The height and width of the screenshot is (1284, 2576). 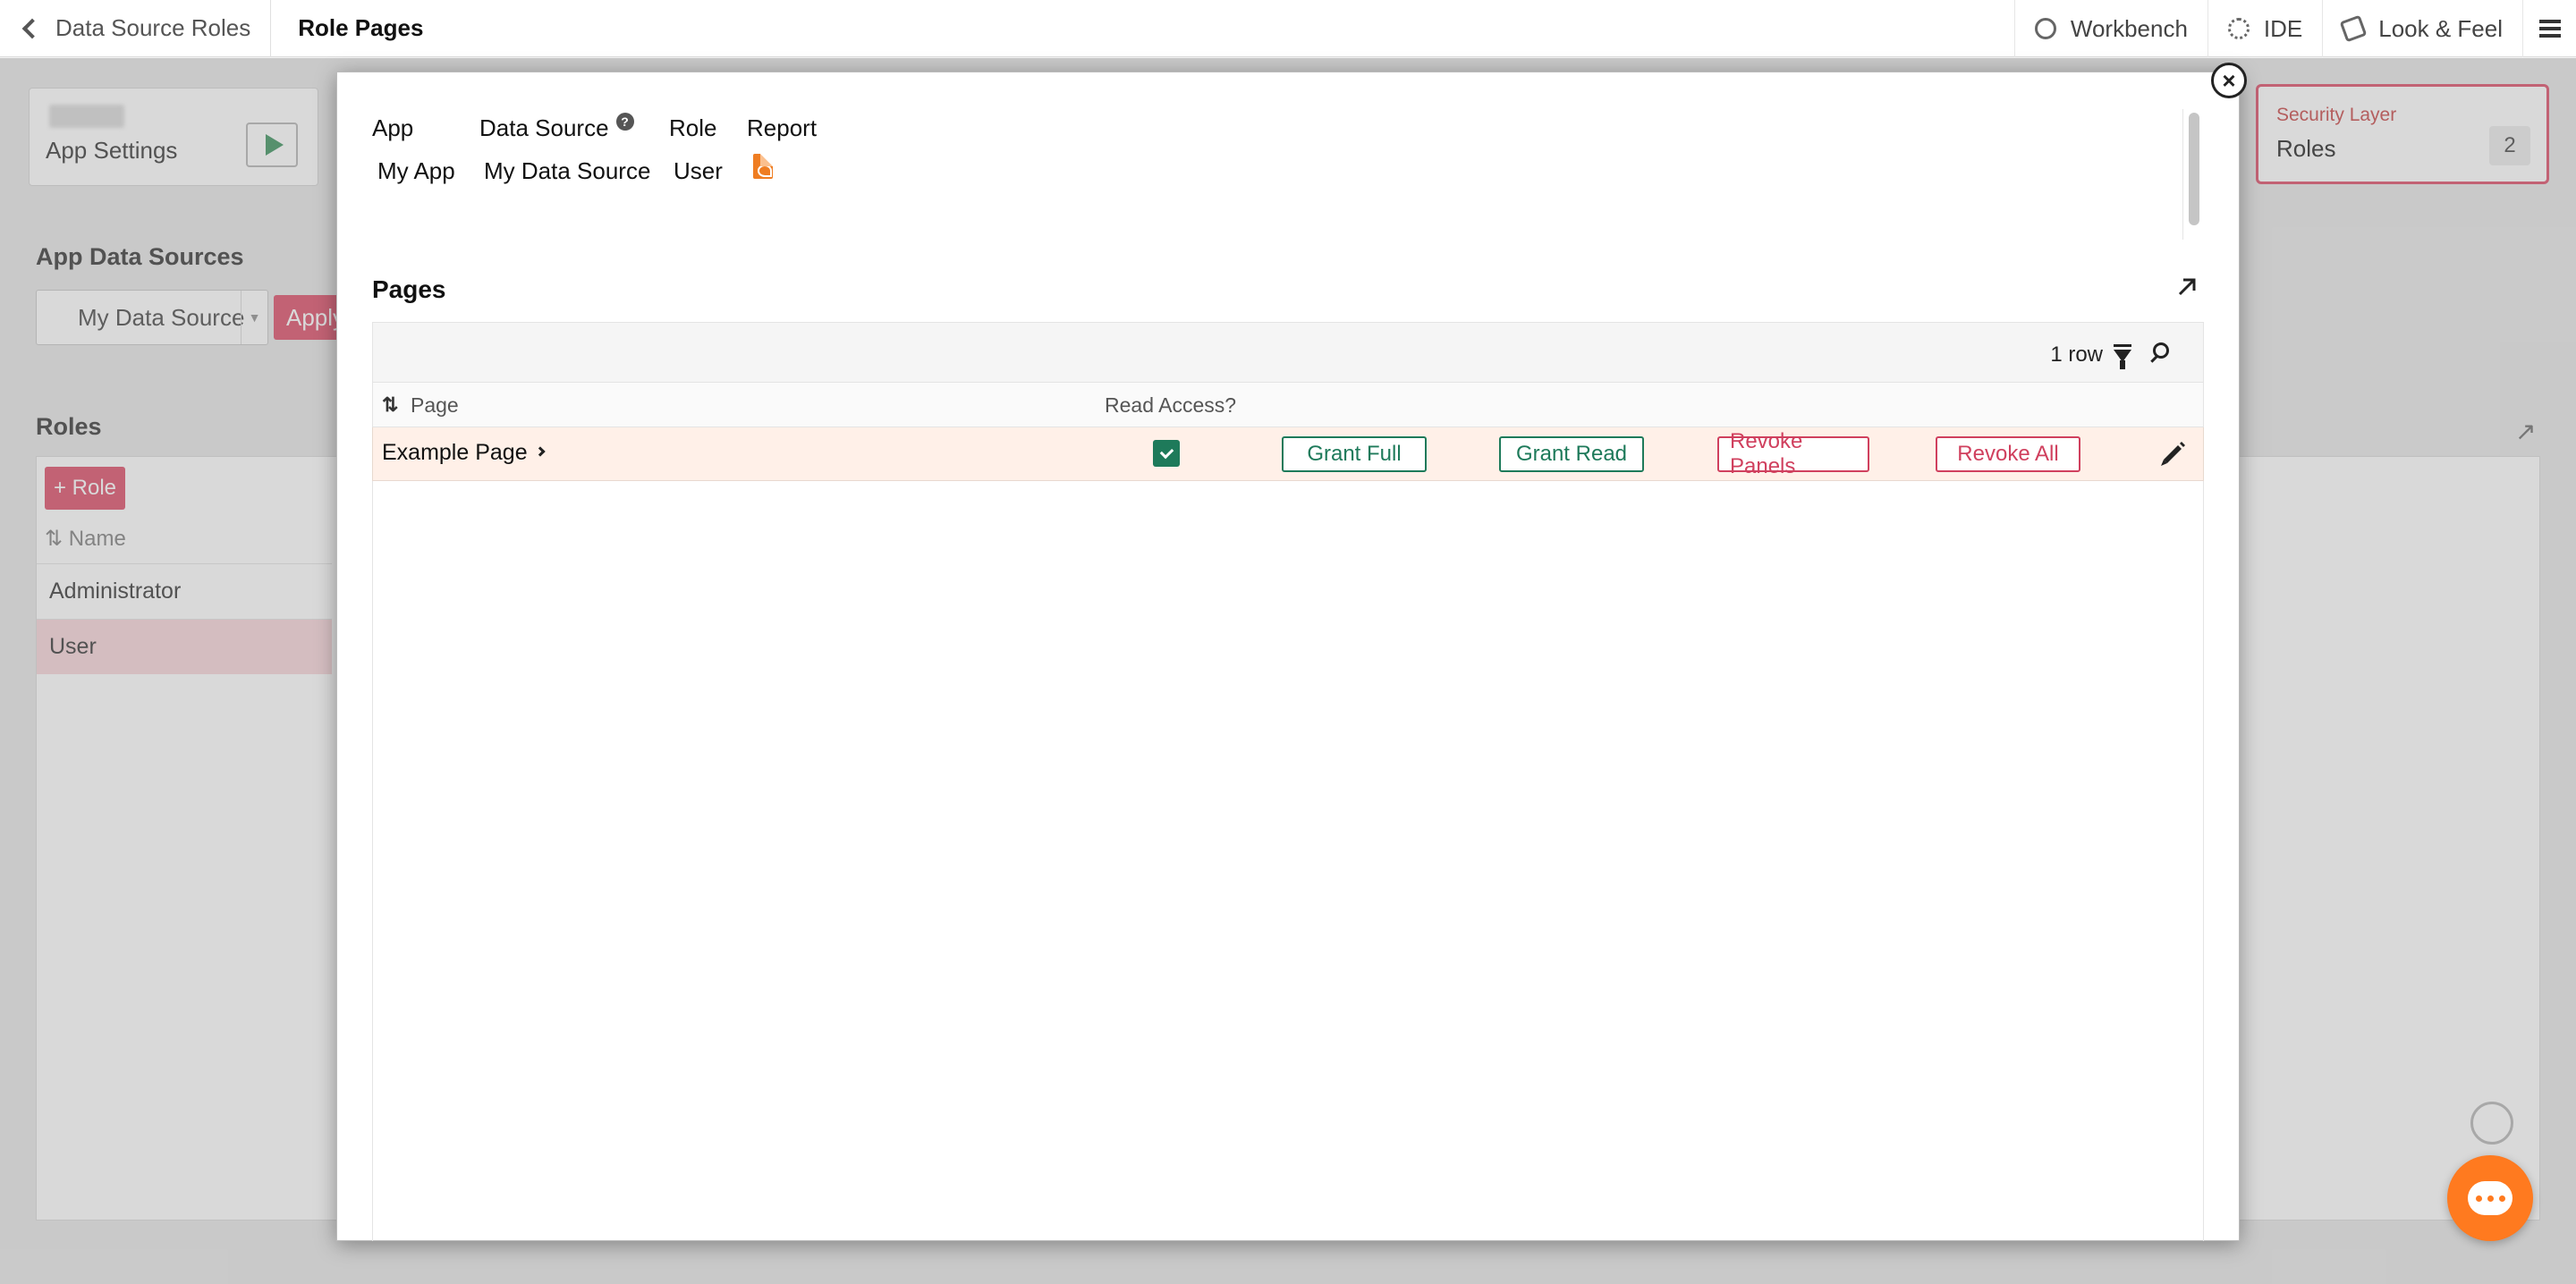 What do you see at coordinates (361, 28) in the screenshot?
I see `page-title: Role Pages` at bounding box center [361, 28].